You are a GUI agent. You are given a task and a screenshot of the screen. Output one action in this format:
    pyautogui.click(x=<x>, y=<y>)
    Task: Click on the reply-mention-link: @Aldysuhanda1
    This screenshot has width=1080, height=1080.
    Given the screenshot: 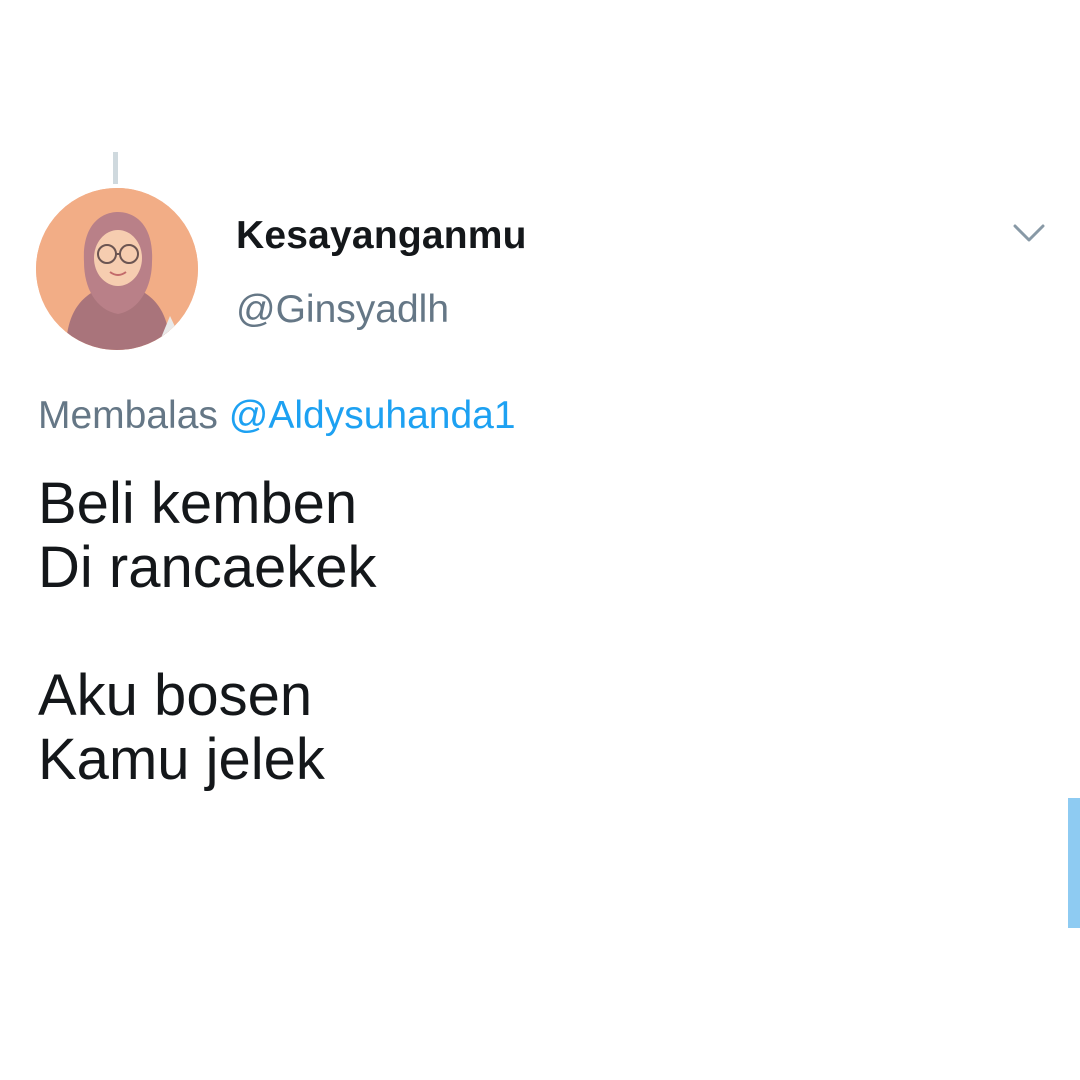 What is the action you would take?
    pyautogui.click(x=372, y=415)
    